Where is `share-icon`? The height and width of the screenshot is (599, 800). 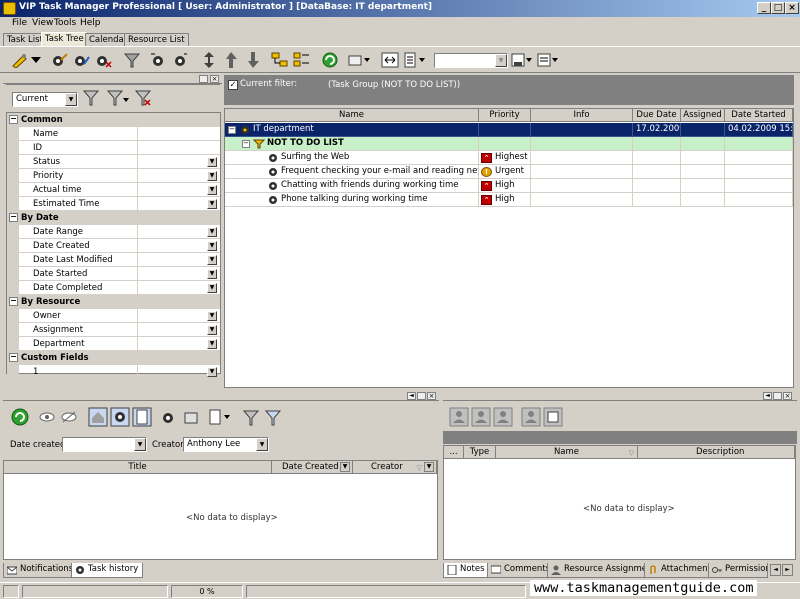
share-icon is located at coordinates (191, 418).